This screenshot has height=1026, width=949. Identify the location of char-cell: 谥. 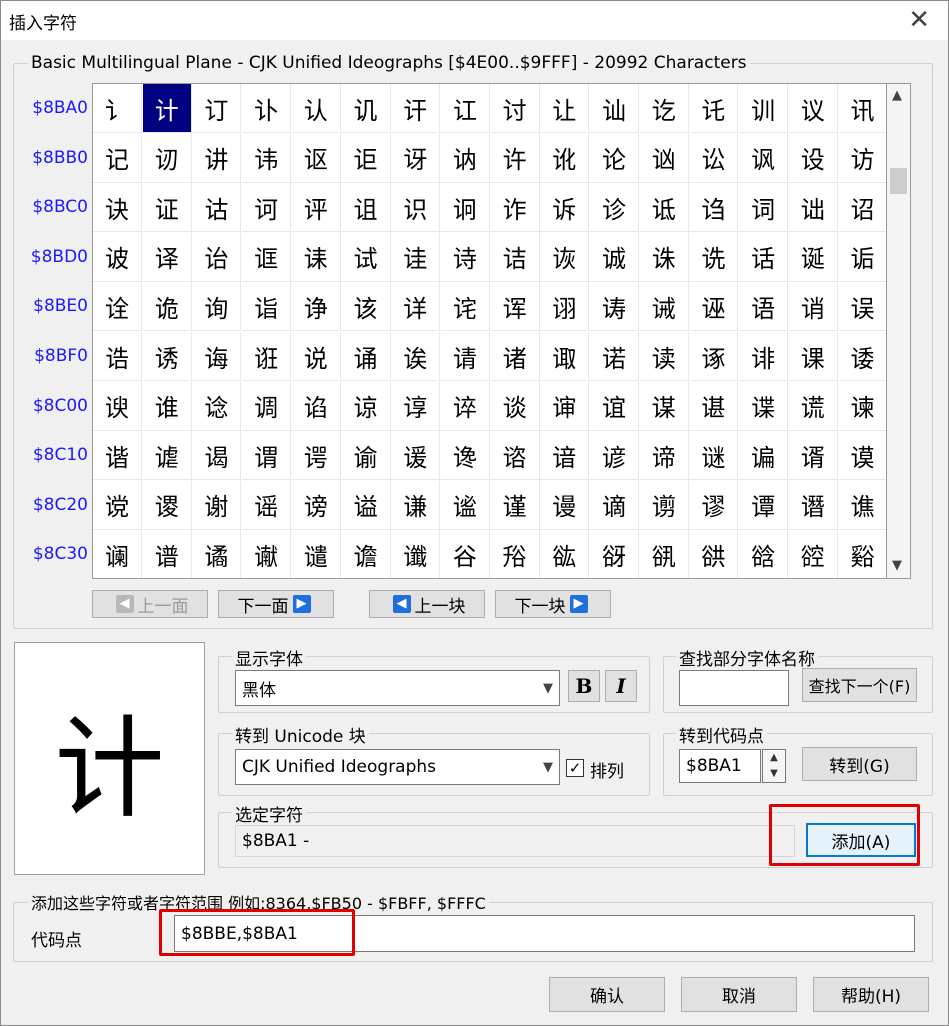
(366, 505).